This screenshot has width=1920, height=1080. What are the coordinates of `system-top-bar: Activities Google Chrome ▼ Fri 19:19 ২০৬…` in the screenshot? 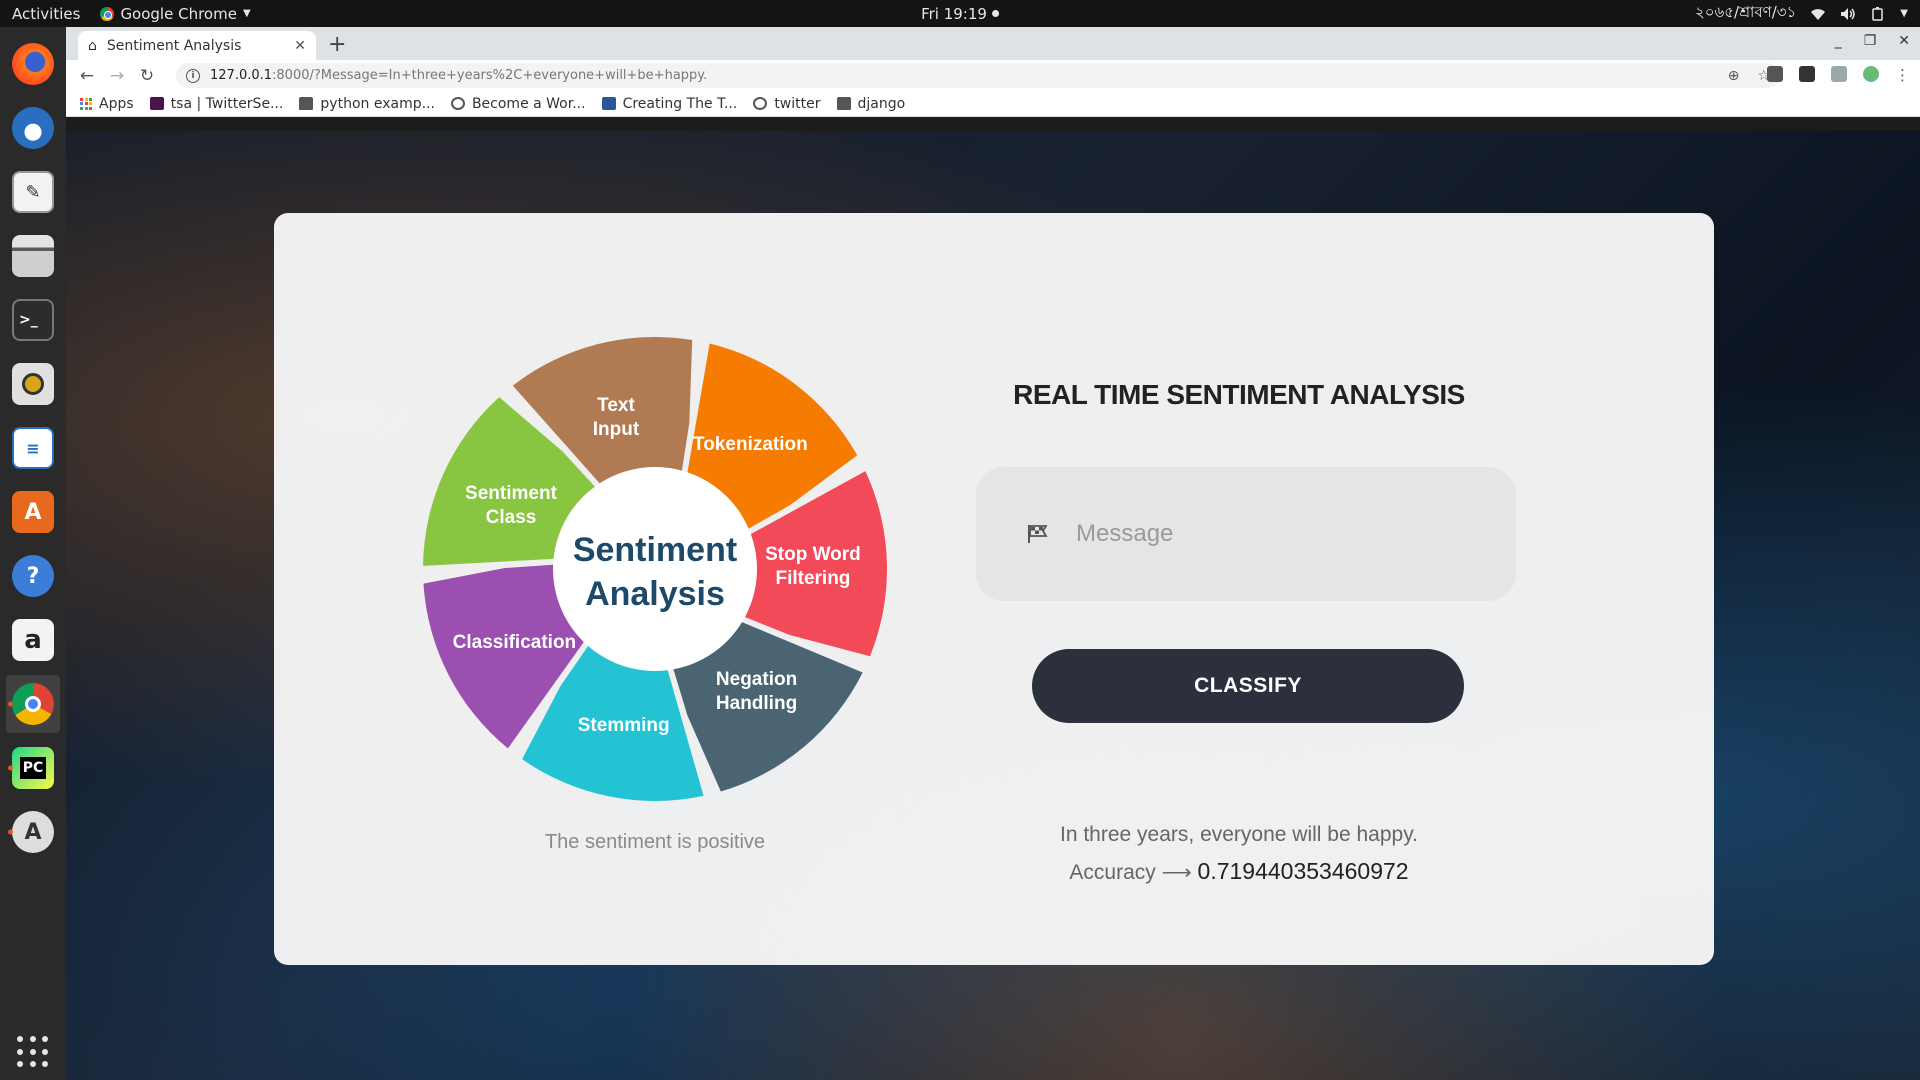 It's located at (960, 13).